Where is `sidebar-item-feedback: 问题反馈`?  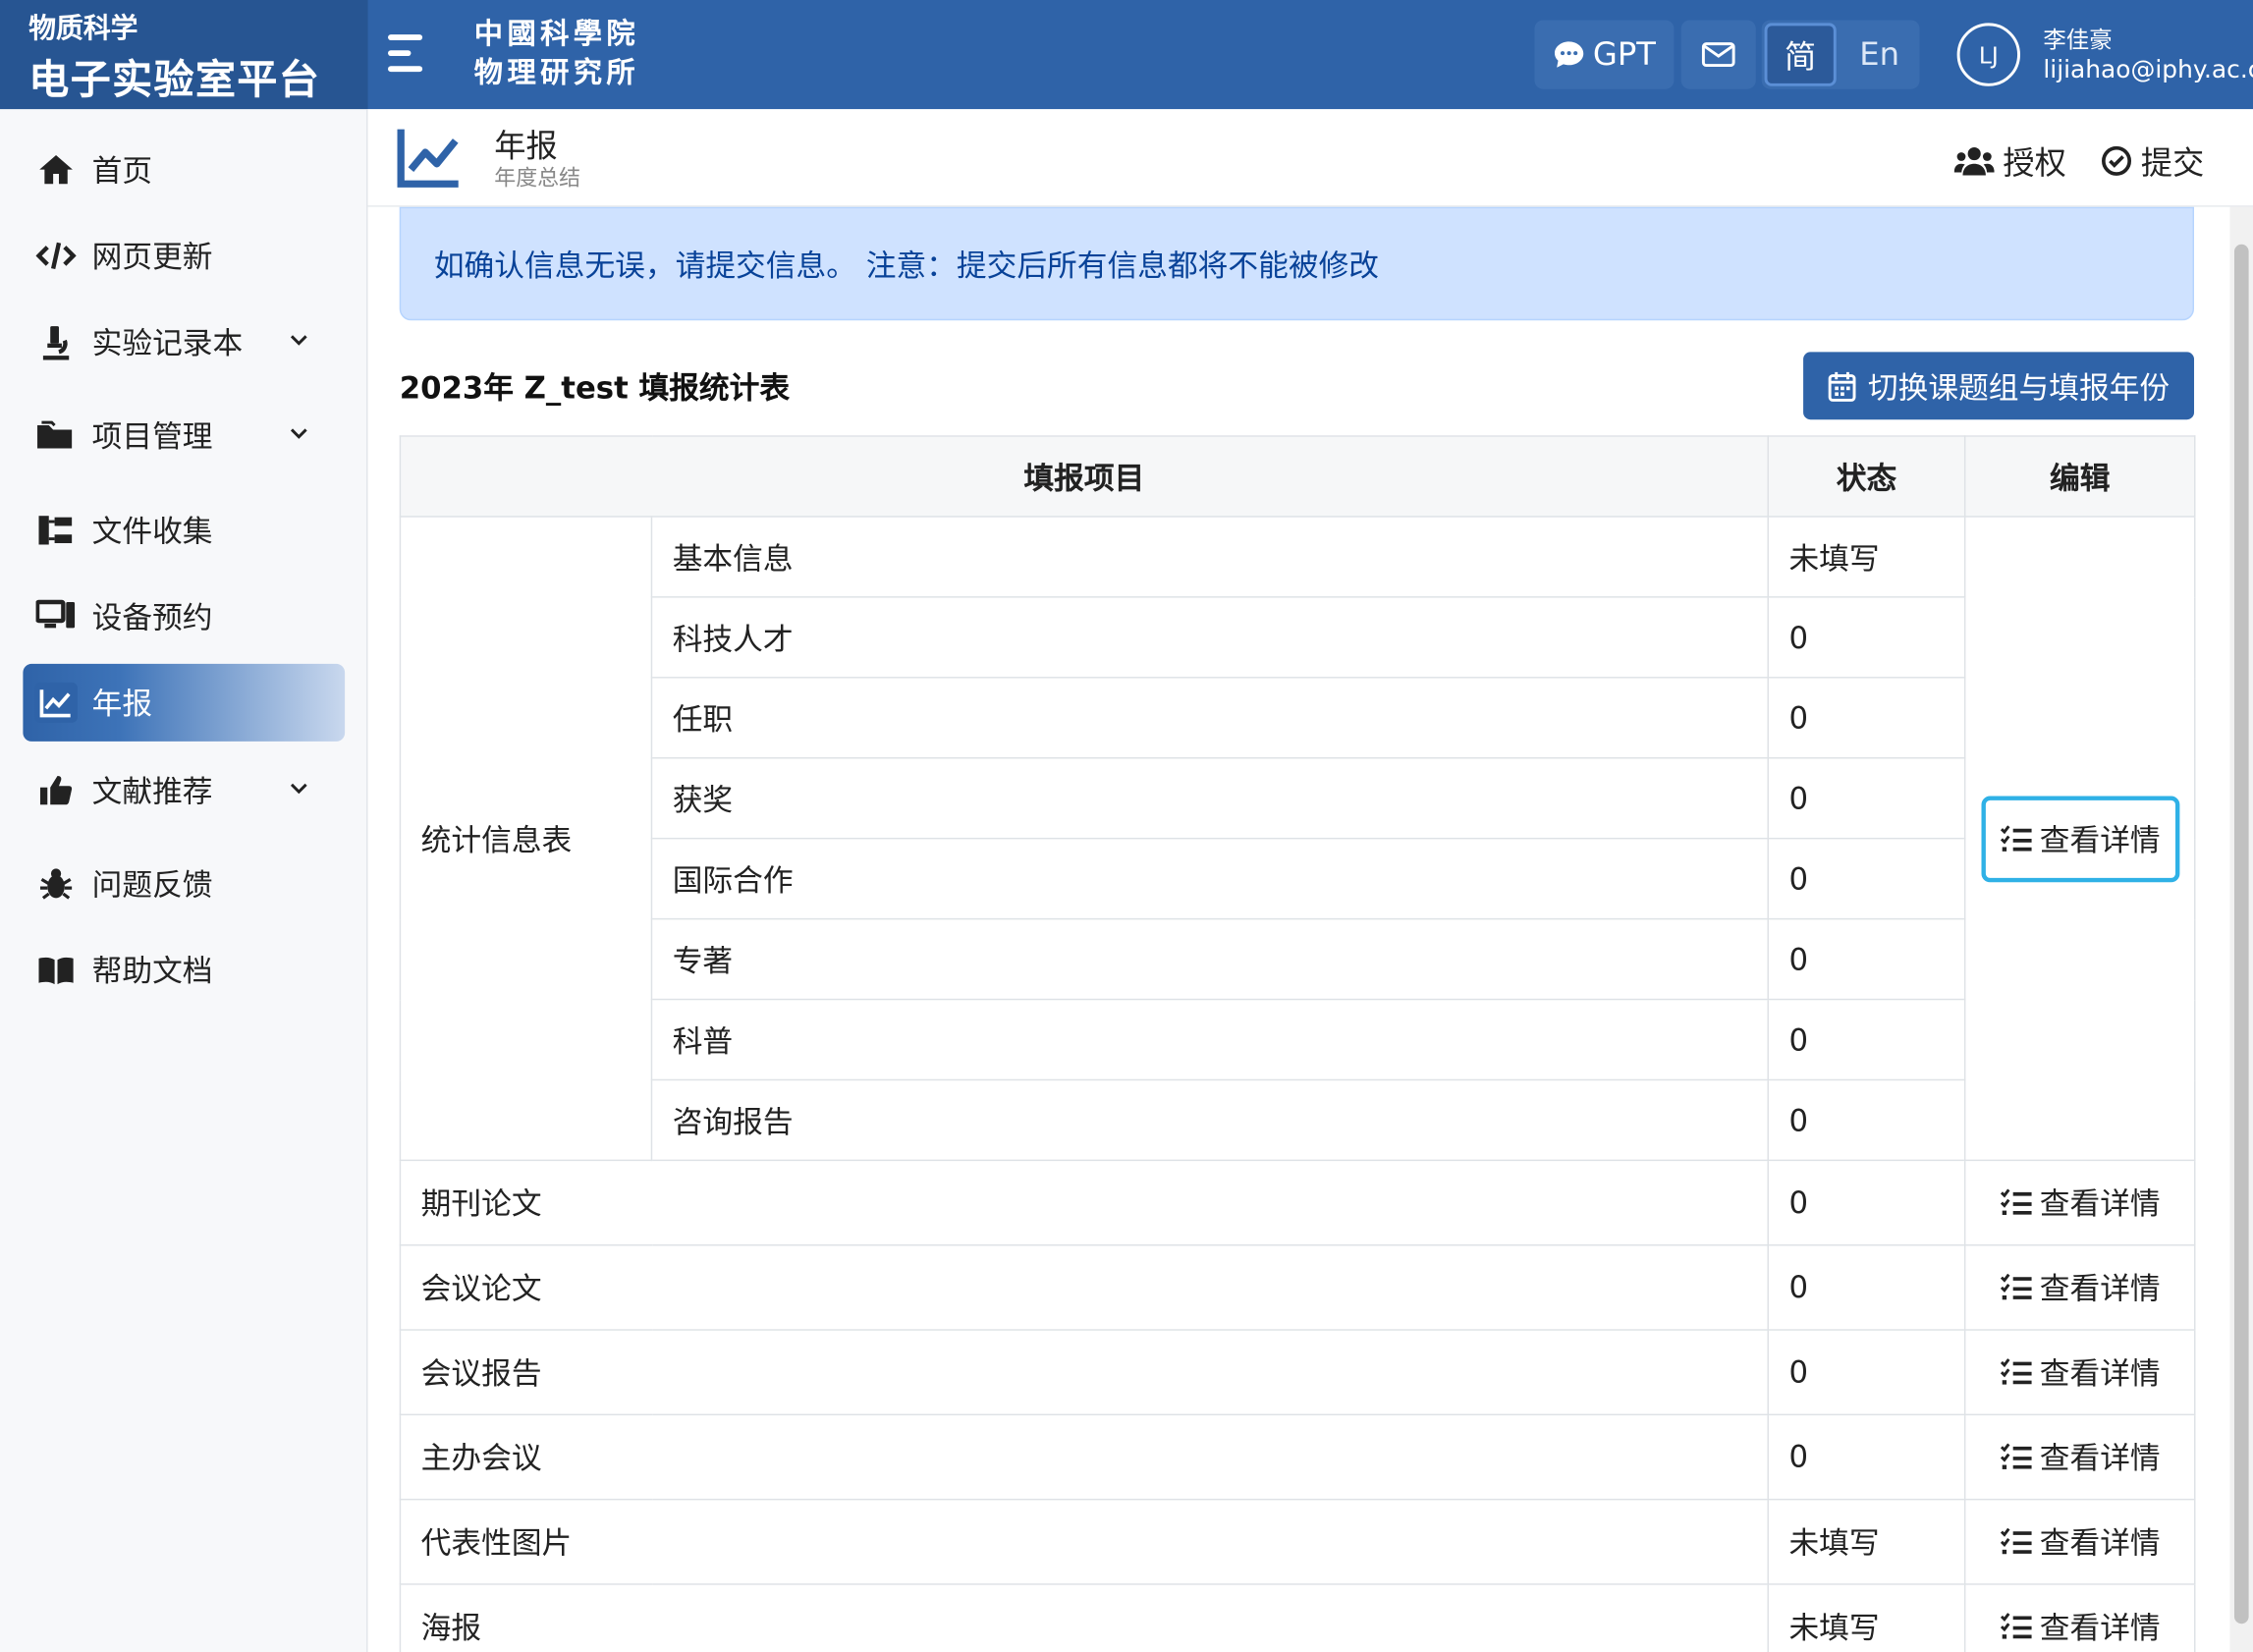 sidebar-item-feedback: 问题反馈 is located at coordinates (184, 883).